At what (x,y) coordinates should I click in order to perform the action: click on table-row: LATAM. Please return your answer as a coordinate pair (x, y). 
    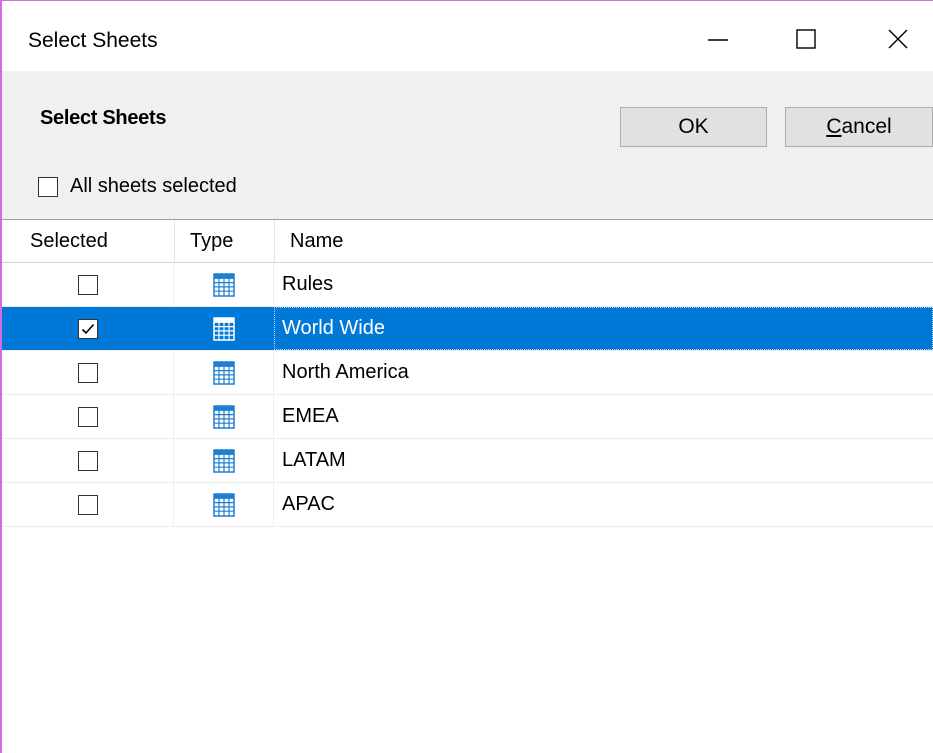
    Looking at the image, I should click on (467, 461).